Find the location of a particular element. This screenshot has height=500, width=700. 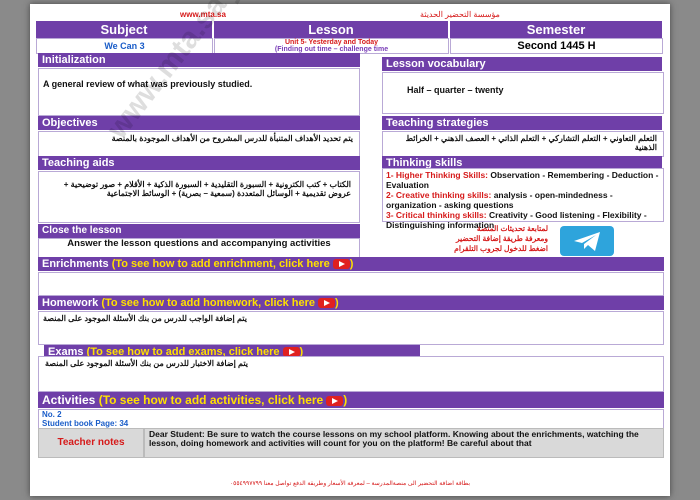

vocabulary-text: Half – quarter – twenty is located at coordinates (455, 90).